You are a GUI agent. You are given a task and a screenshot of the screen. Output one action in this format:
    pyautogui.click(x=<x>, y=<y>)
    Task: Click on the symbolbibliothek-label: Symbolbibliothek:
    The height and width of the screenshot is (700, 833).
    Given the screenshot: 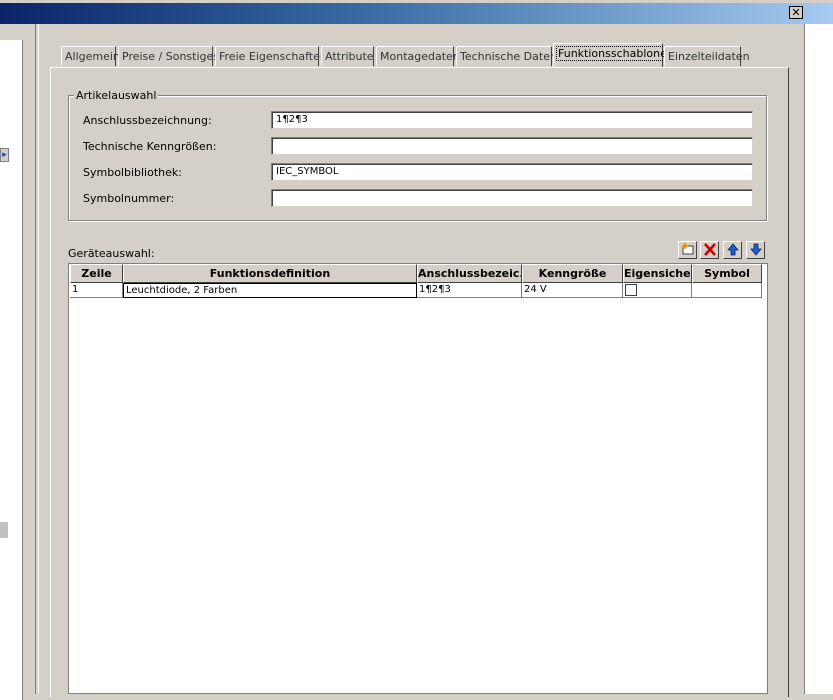 What is the action you would take?
    pyautogui.click(x=132, y=172)
    